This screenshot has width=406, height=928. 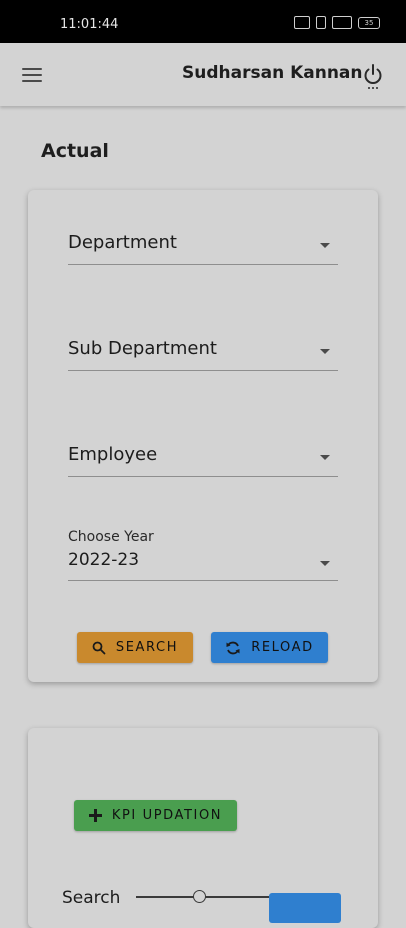 What do you see at coordinates (99, 647) in the screenshot?
I see `search-icon` at bounding box center [99, 647].